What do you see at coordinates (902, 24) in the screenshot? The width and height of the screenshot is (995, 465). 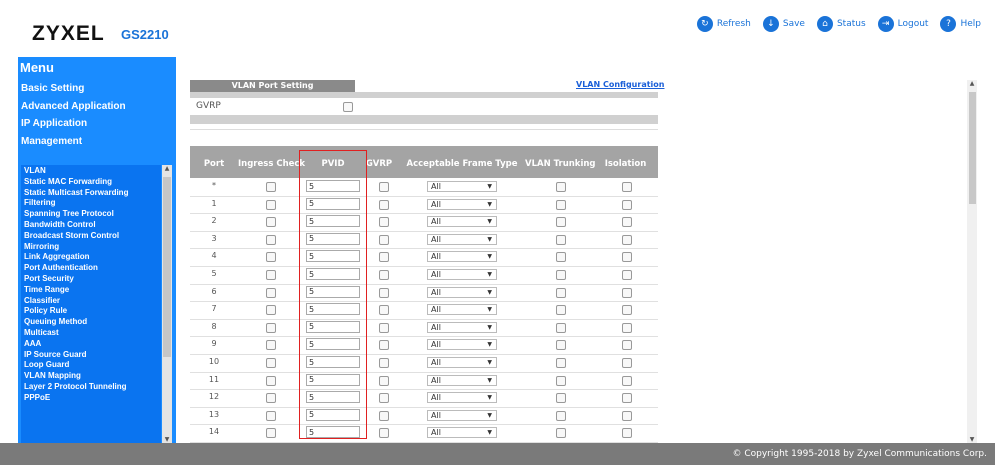 I see `logout-button: ⇥ Logout` at bounding box center [902, 24].